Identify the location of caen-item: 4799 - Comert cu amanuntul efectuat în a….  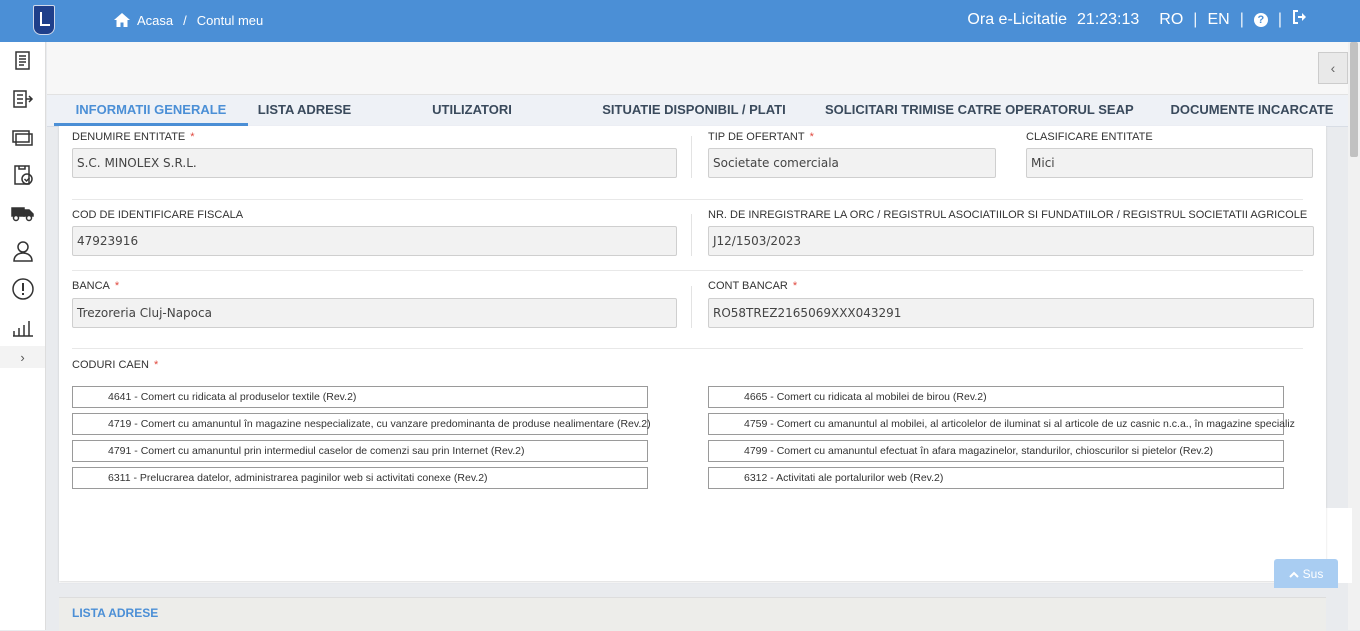
(996, 451).